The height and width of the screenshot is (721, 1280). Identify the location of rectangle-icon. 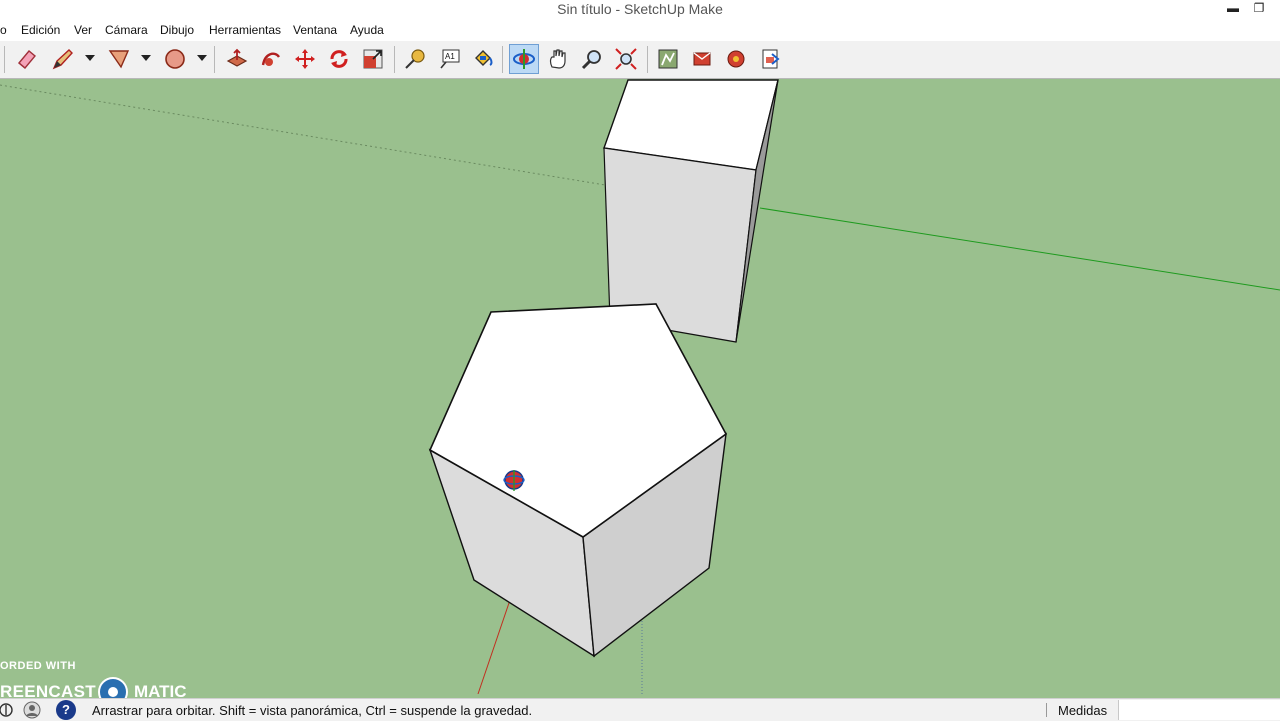
(119, 59).